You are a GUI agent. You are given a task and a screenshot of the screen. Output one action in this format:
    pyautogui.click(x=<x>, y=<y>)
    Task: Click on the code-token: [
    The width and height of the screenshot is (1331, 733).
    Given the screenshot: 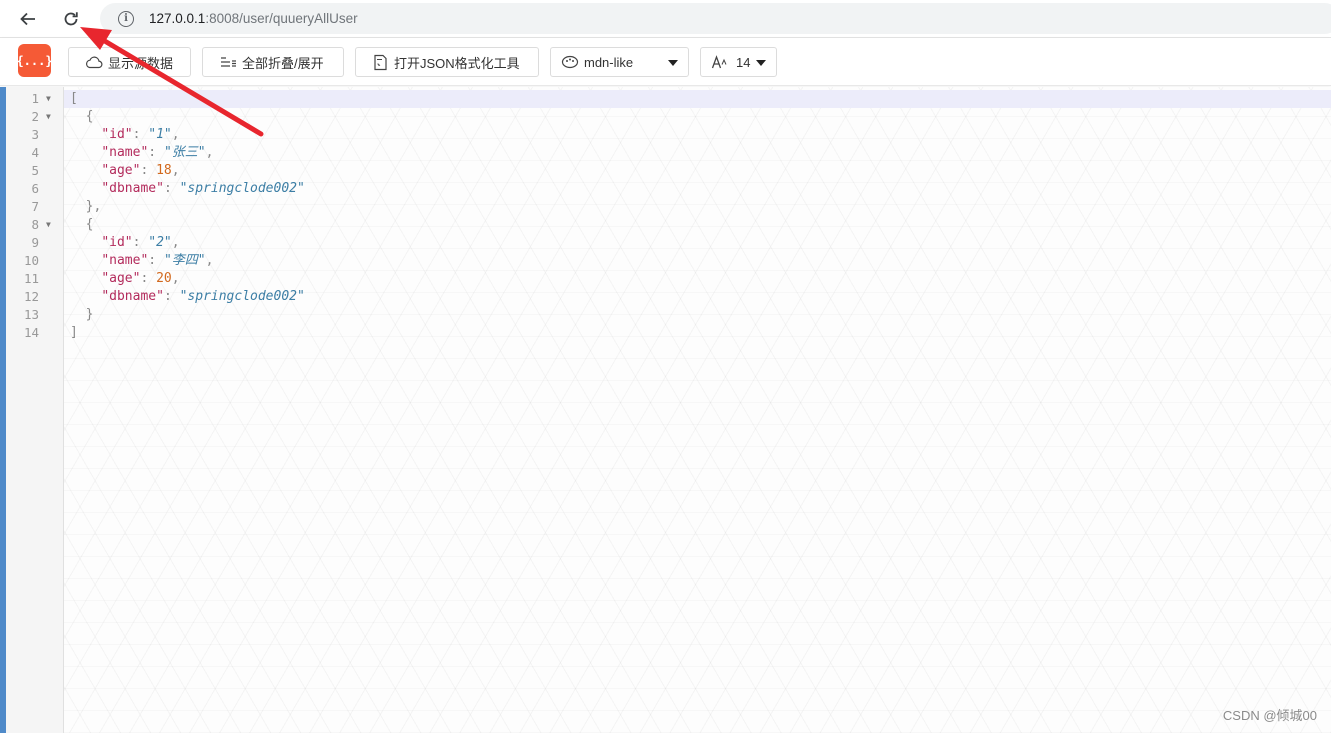 What is the action you would take?
    pyautogui.click(x=74, y=98)
    